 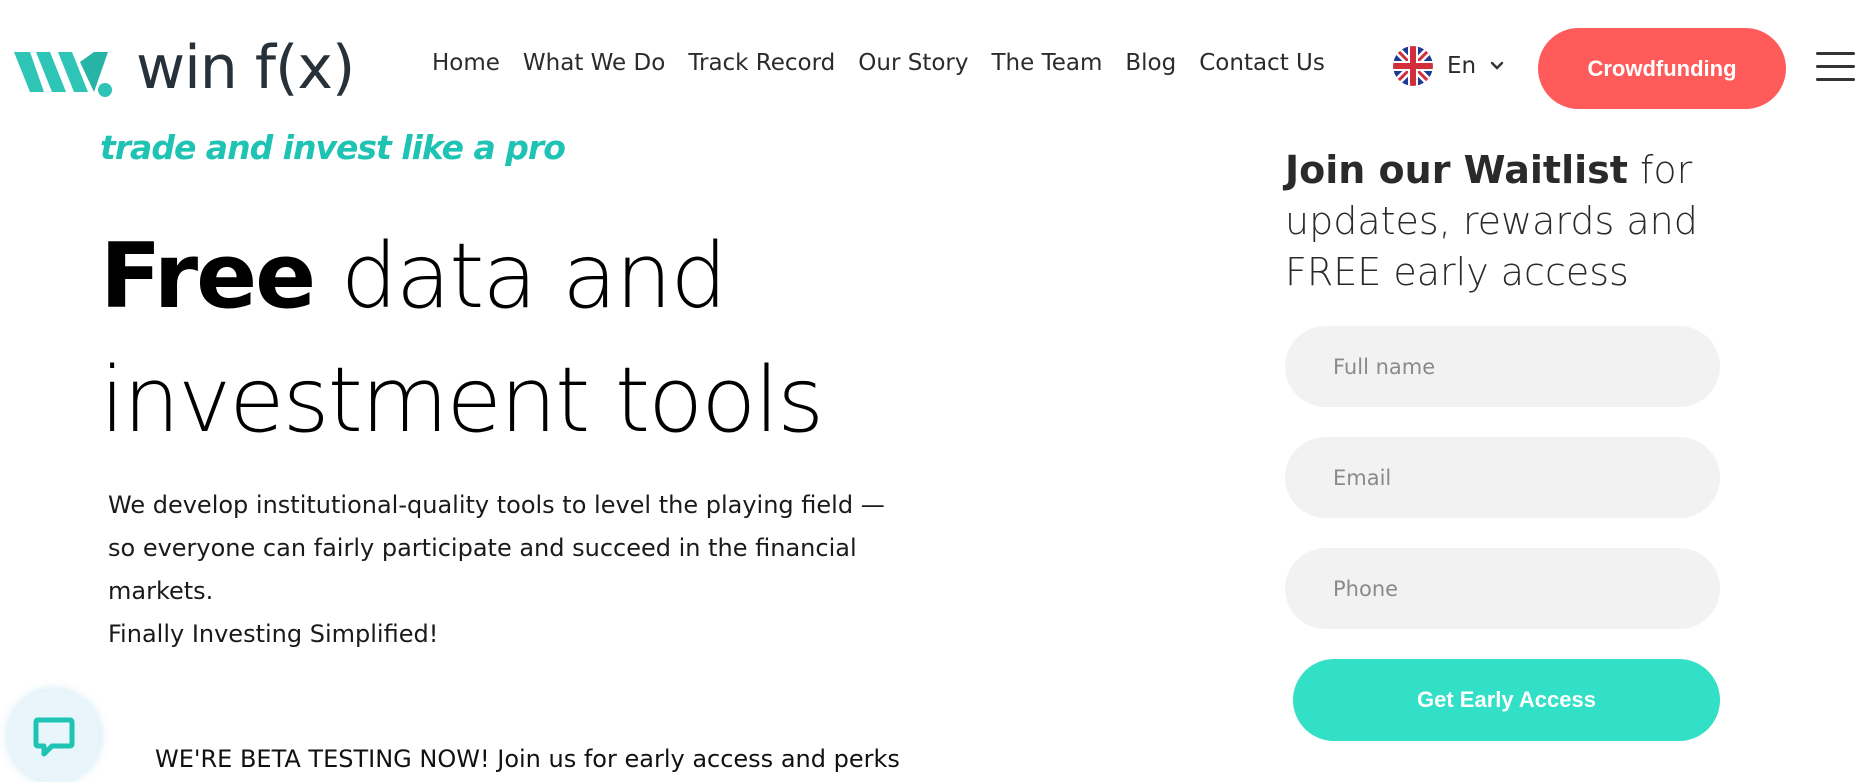 What do you see at coordinates (1502, 588) in the screenshot?
I see `phone-input` at bounding box center [1502, 588].